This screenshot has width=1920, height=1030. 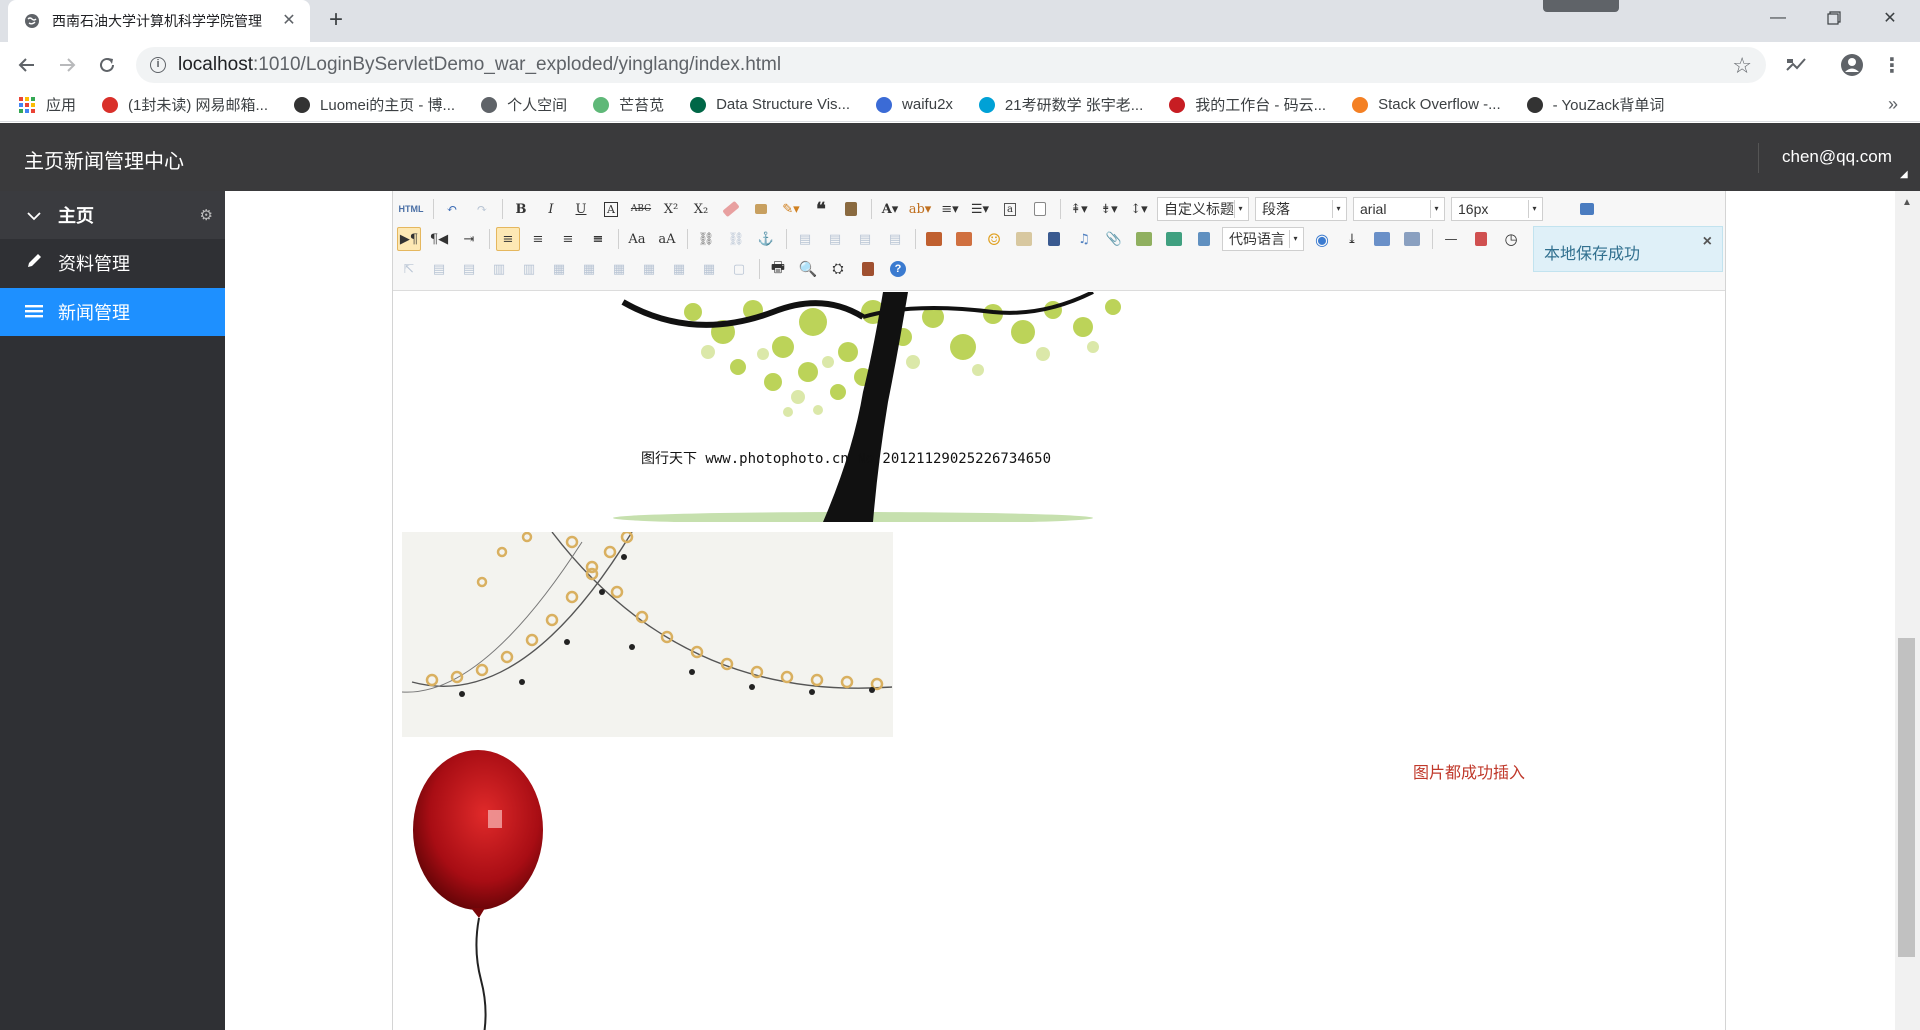 I want to click on bookmark-item: waifu2x, so click(x=914, y=104).